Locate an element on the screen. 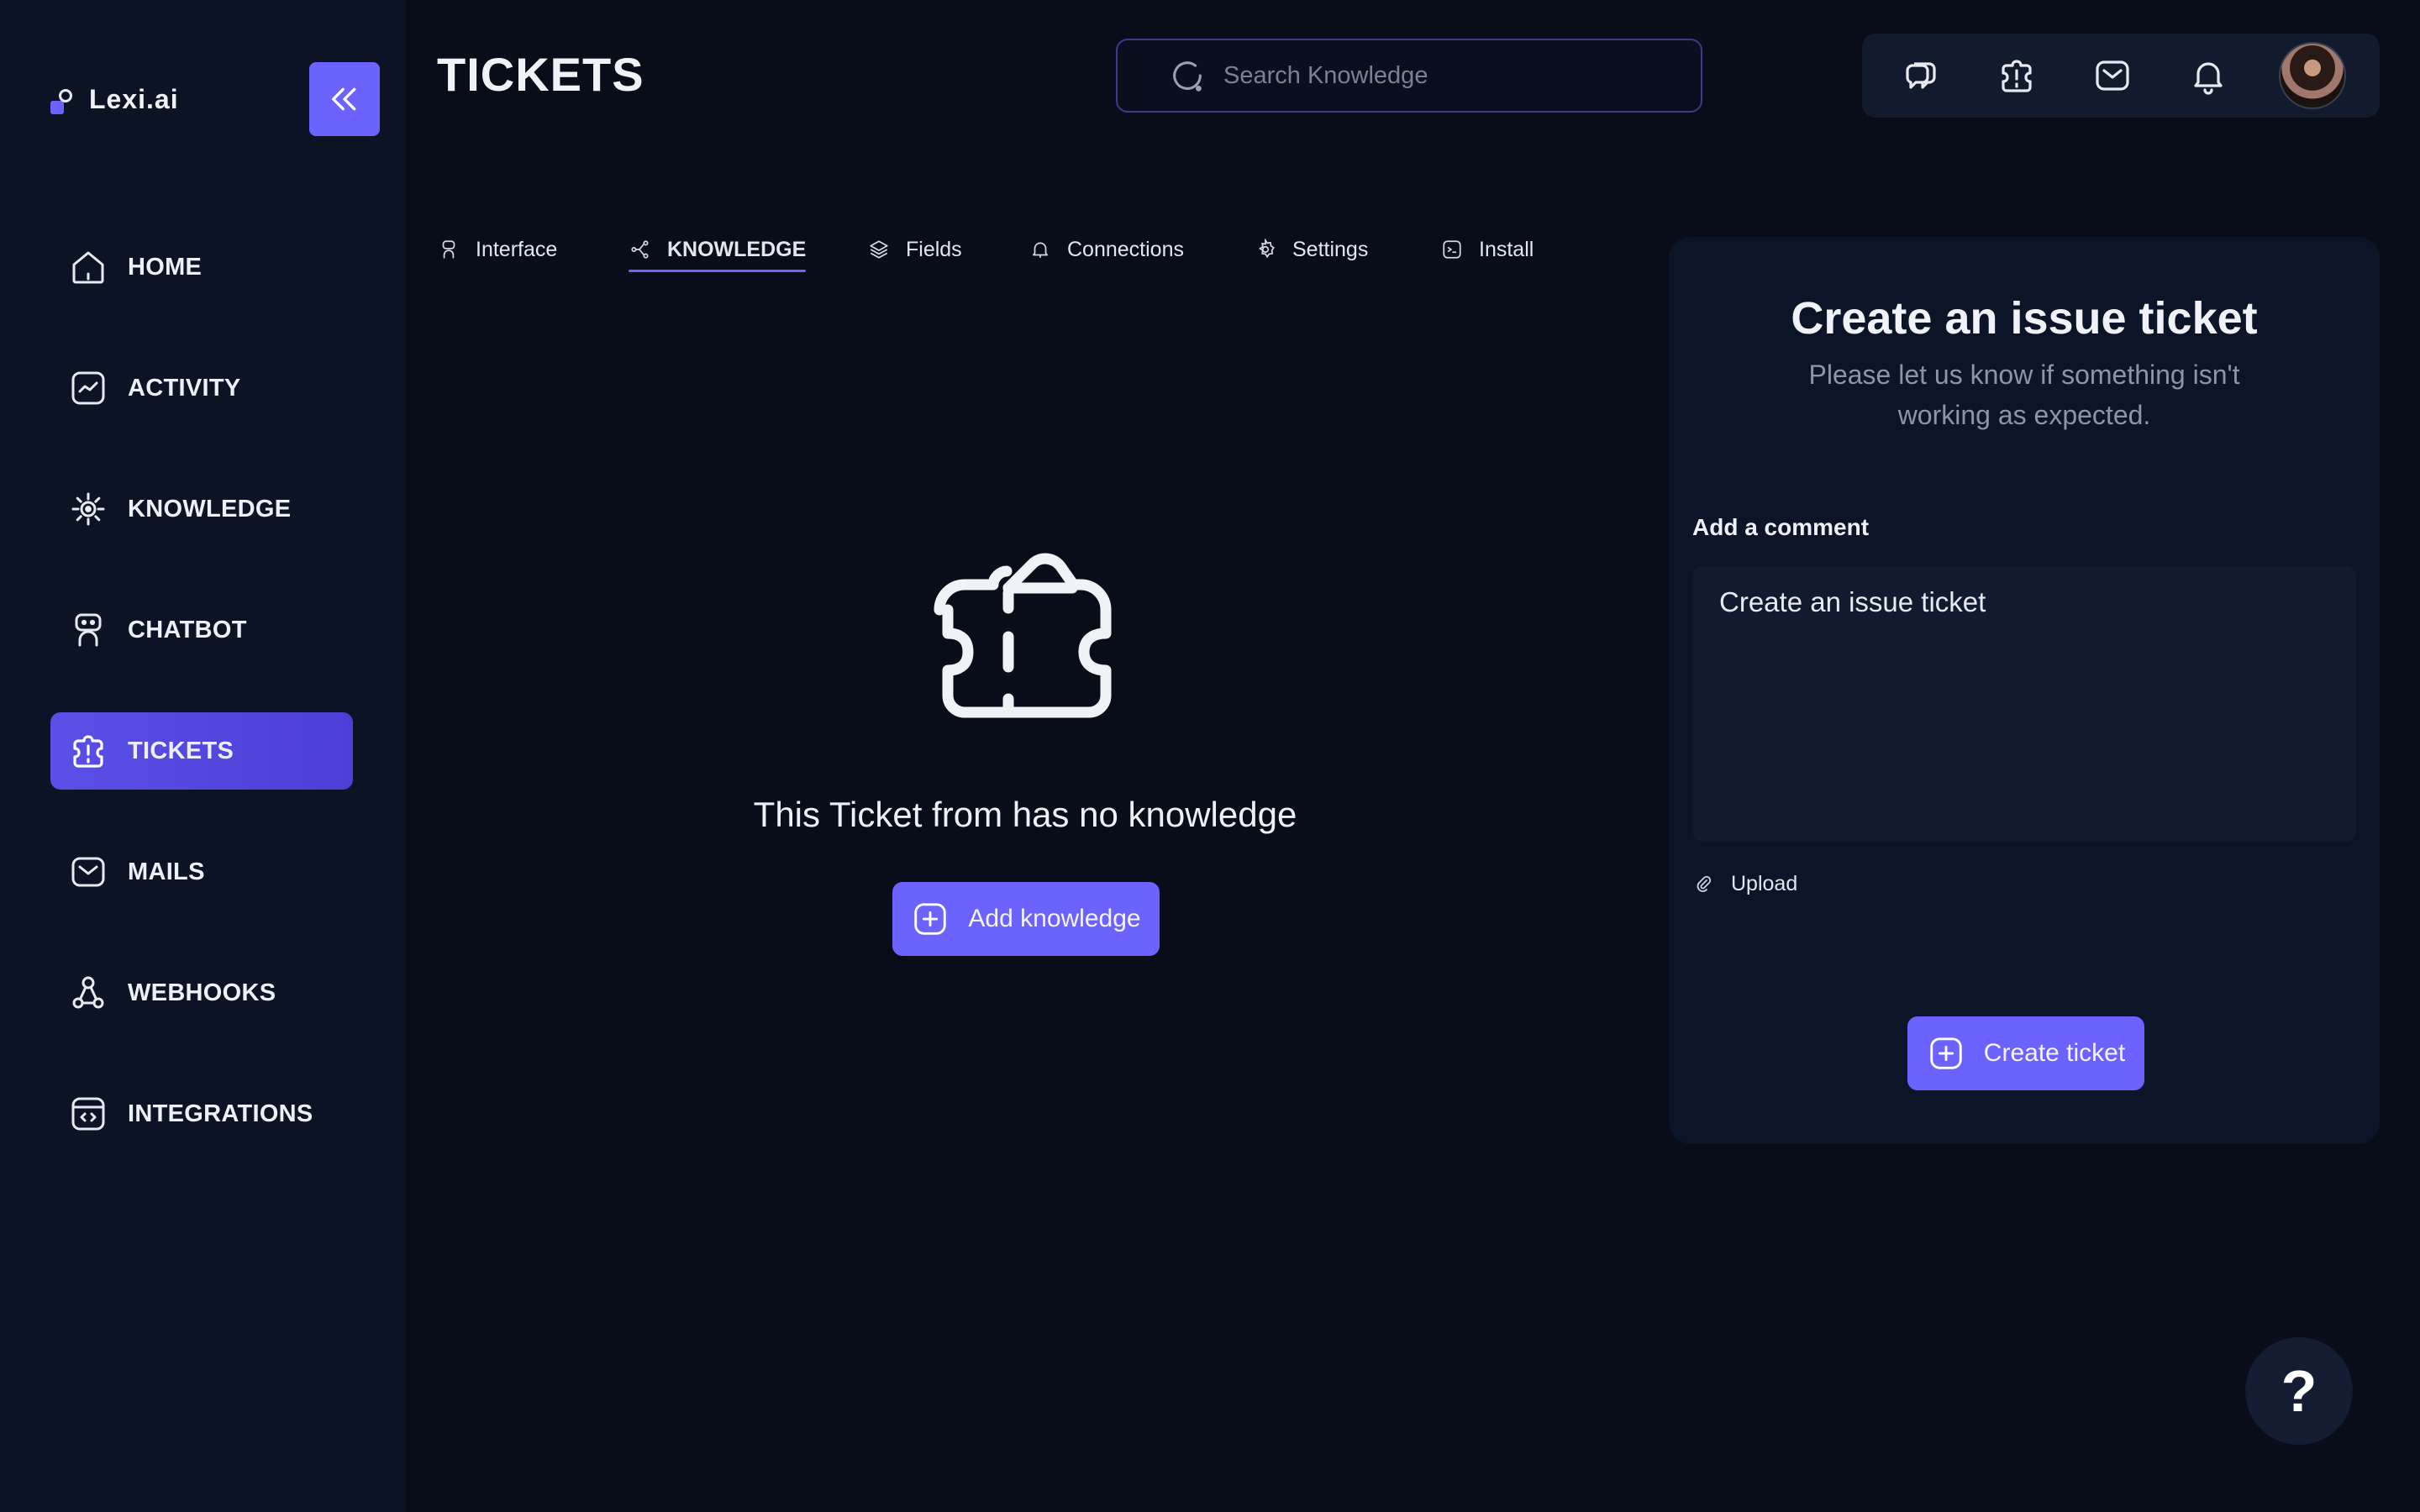 The width and height of the screenshot is (2420, 1512). notifications-button is located at coordinates (2208, 75).